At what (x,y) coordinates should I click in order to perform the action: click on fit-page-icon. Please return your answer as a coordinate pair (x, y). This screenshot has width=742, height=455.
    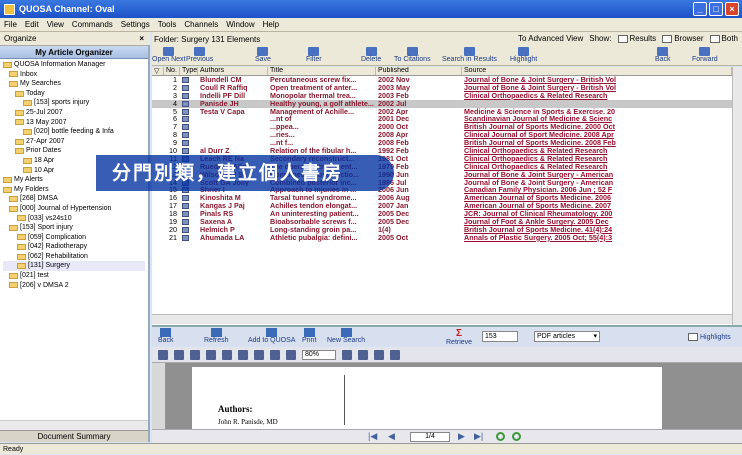
    Looking at the image, I should click on (291, 354).